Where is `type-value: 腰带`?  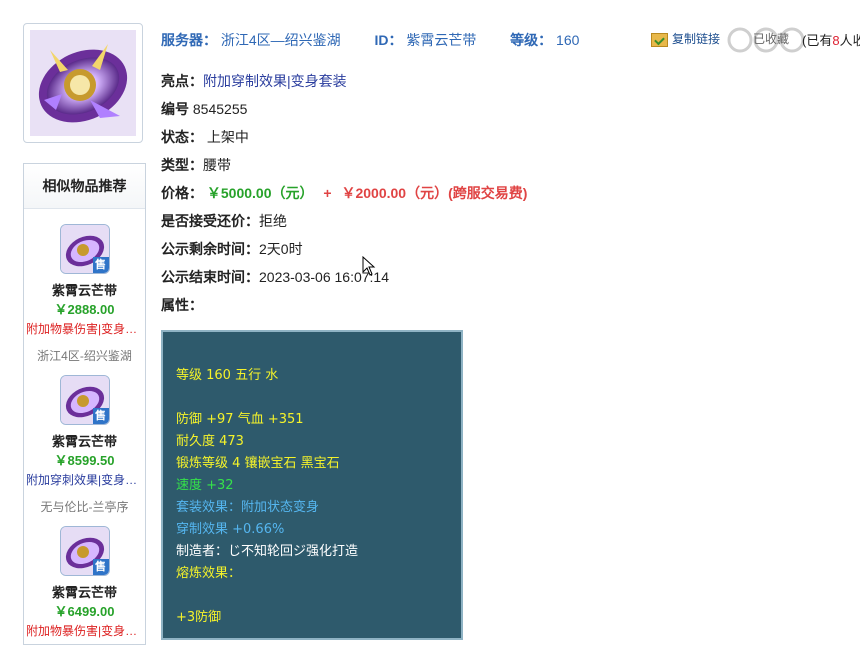 type-value: 腰带 is located at coordinates (217, 165).